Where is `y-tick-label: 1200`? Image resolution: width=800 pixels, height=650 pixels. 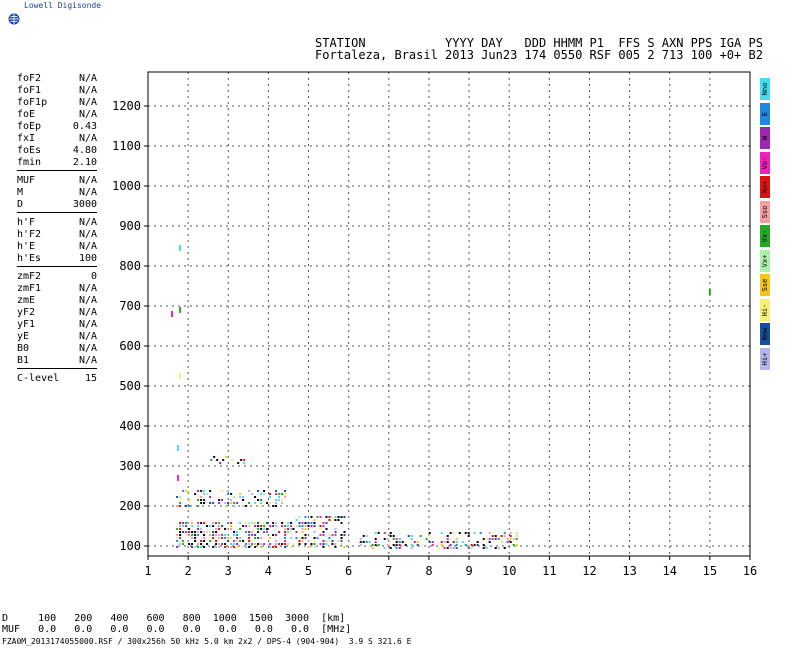 y-tick-label: 1200 is located at coordinates (126, 106).